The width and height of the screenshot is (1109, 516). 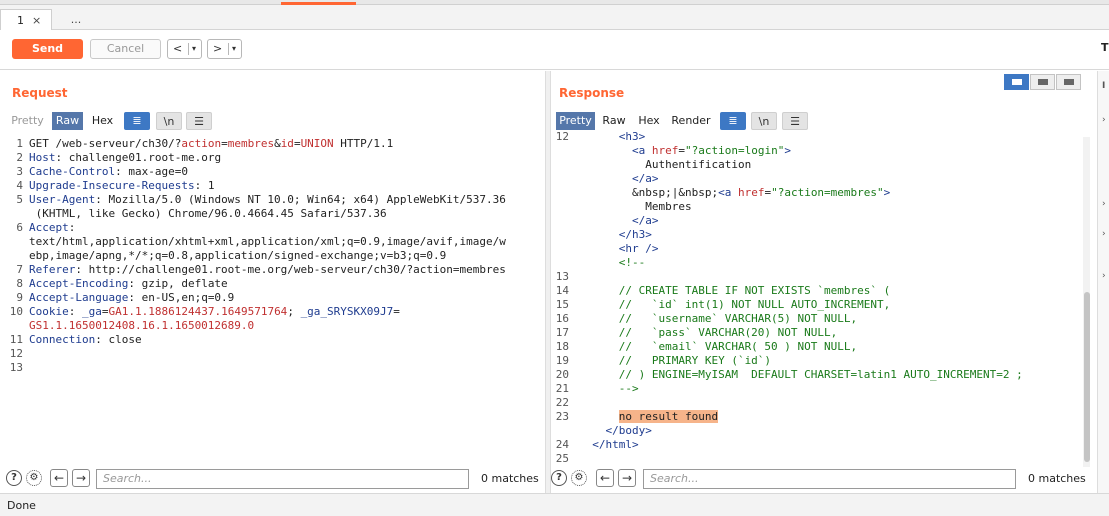 What do you see at coordinates (19, 227) in the screenshot?
I see `line-number: 6` at bounding box center [19, 227].